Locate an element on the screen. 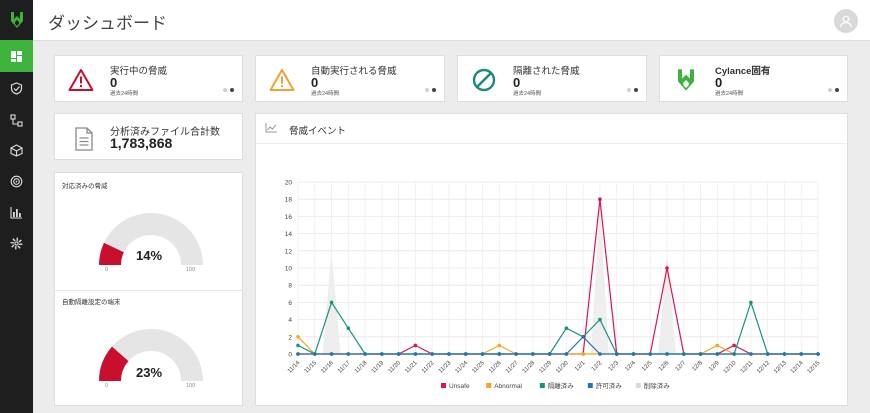 This screenshot has width=870, height=413. x-tick-label: 11/29 is located at coordinates (545, 367).